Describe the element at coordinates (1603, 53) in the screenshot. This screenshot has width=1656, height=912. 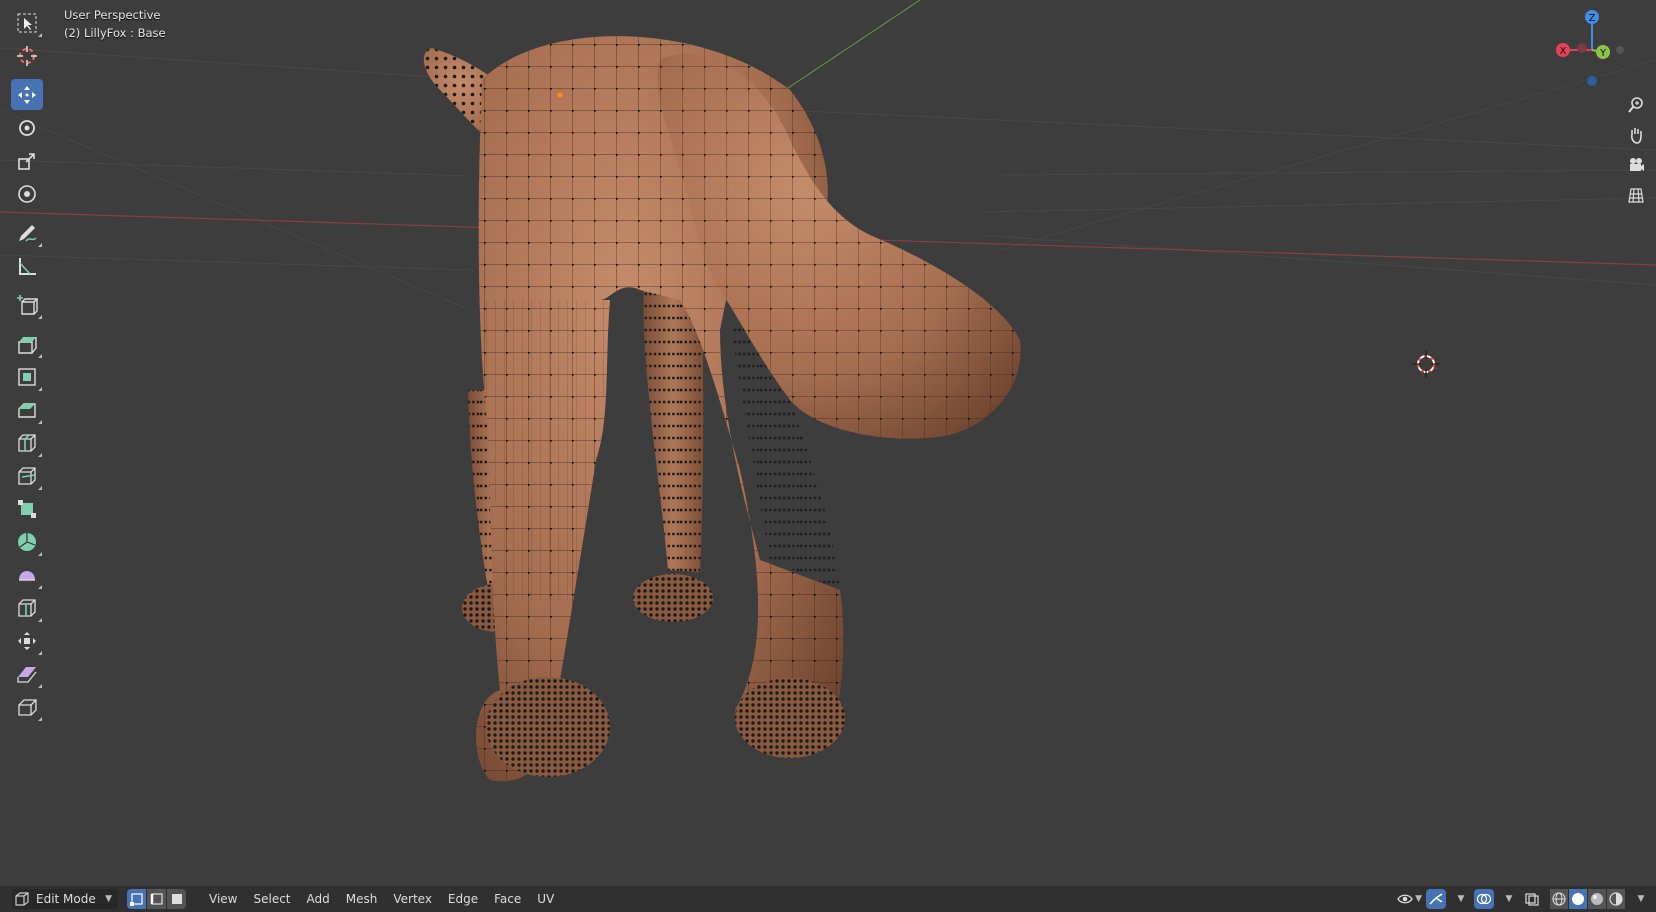
I see `gizmo-y-label: Y` at that location.